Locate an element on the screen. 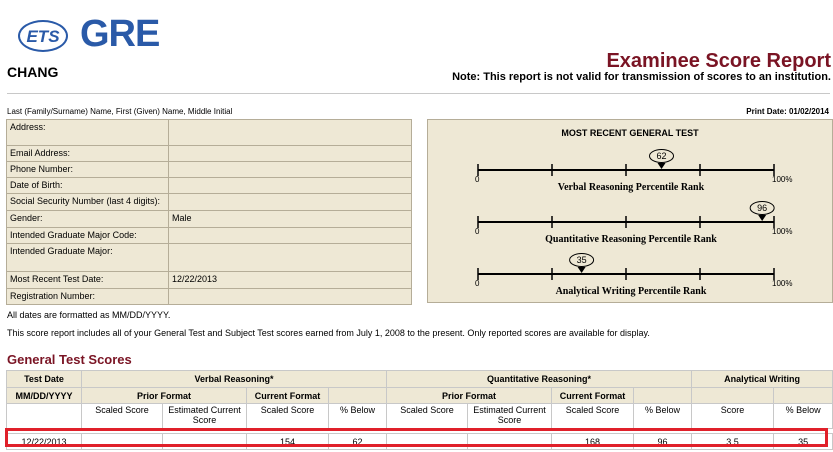  print-date: Print Date: 01/02/2014 is located at coordinates (787, 111).